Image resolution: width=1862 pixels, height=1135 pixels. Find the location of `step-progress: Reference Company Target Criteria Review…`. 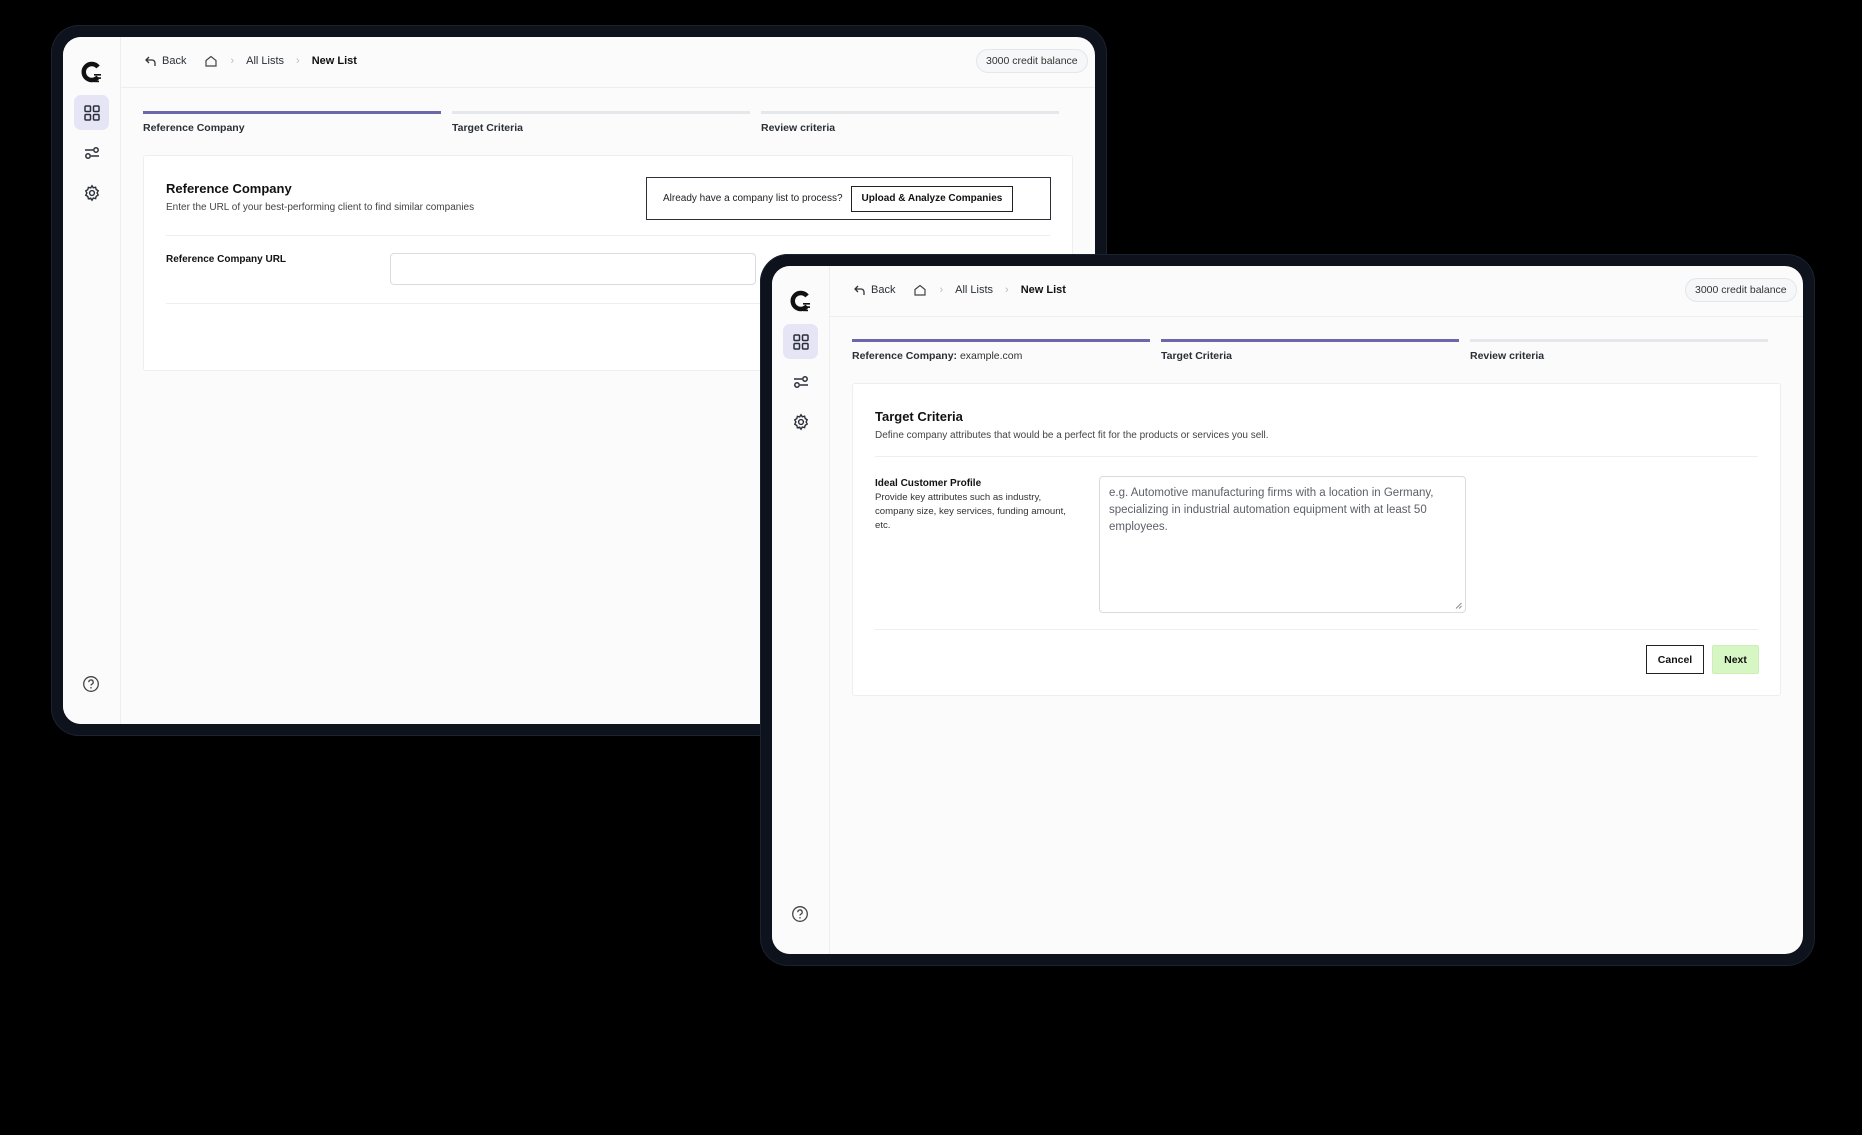

step-progress: Reference Company Target Criteria Review… is located at coordinates (601, 126).